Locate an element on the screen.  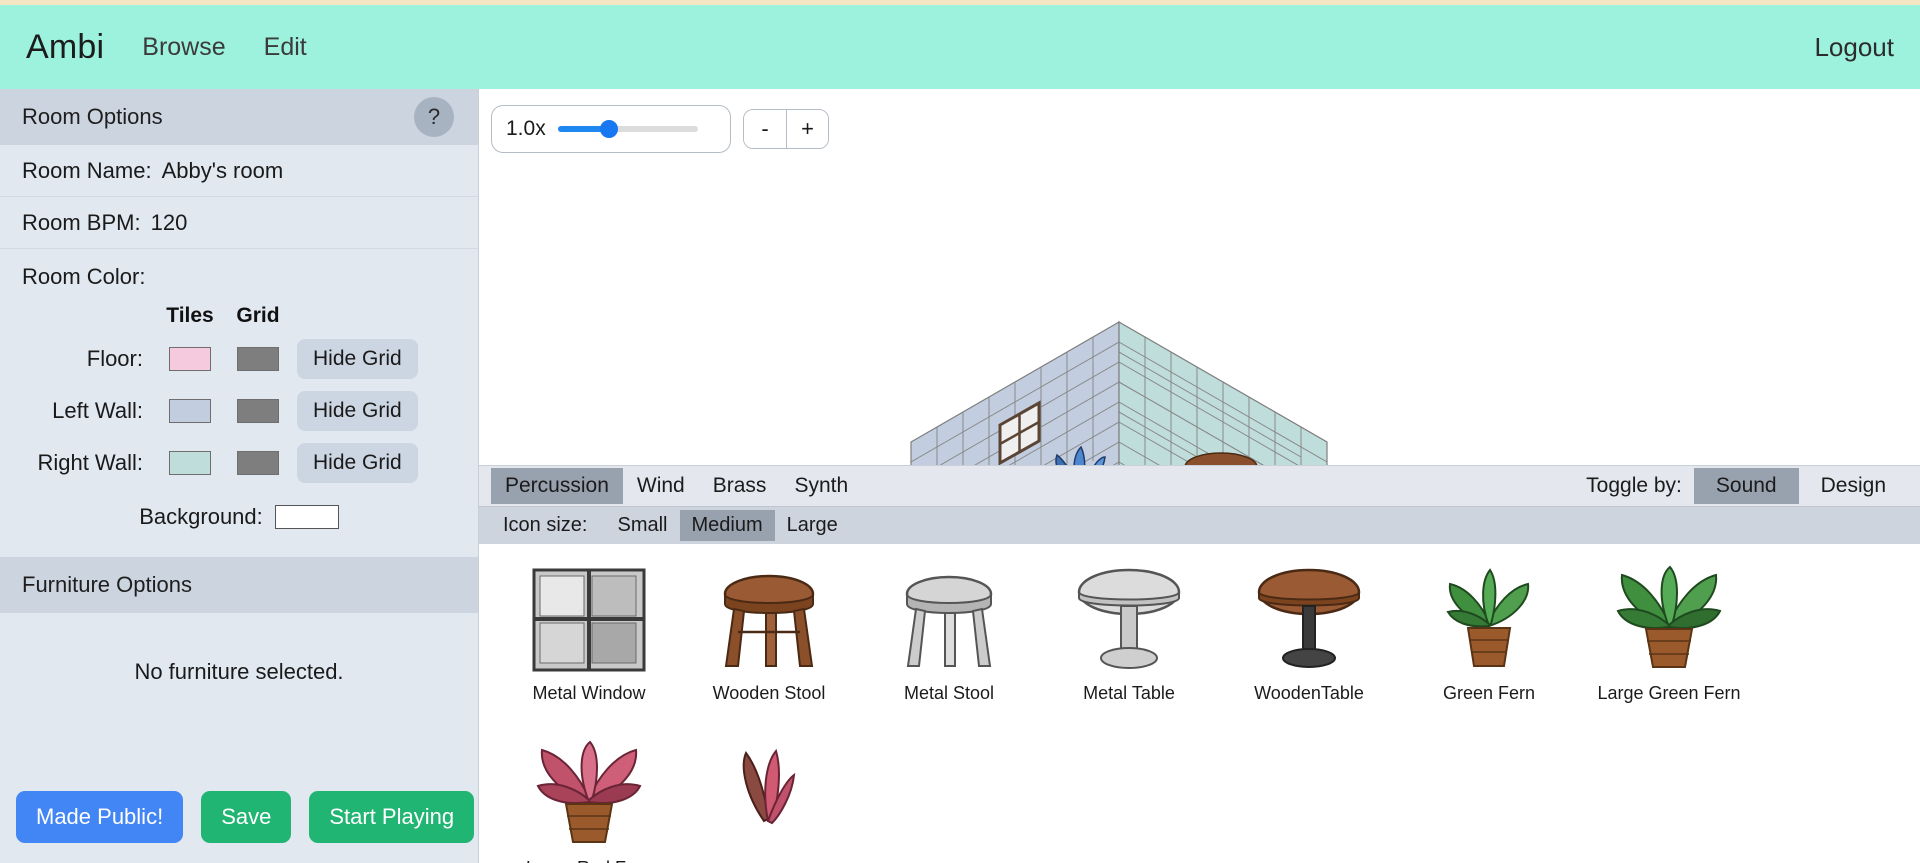
color-row-right-wall: Right Wall: Hide Grid is located at coordinates (239, 463).